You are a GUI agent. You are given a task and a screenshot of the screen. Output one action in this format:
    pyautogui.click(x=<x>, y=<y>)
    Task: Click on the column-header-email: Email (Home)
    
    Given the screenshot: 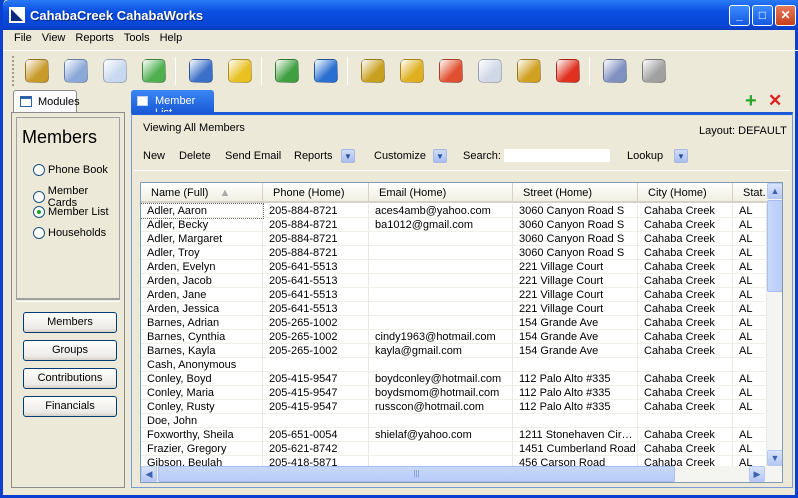 What is the action you would take?
    pyautogui.click(x=441, y=192)
    